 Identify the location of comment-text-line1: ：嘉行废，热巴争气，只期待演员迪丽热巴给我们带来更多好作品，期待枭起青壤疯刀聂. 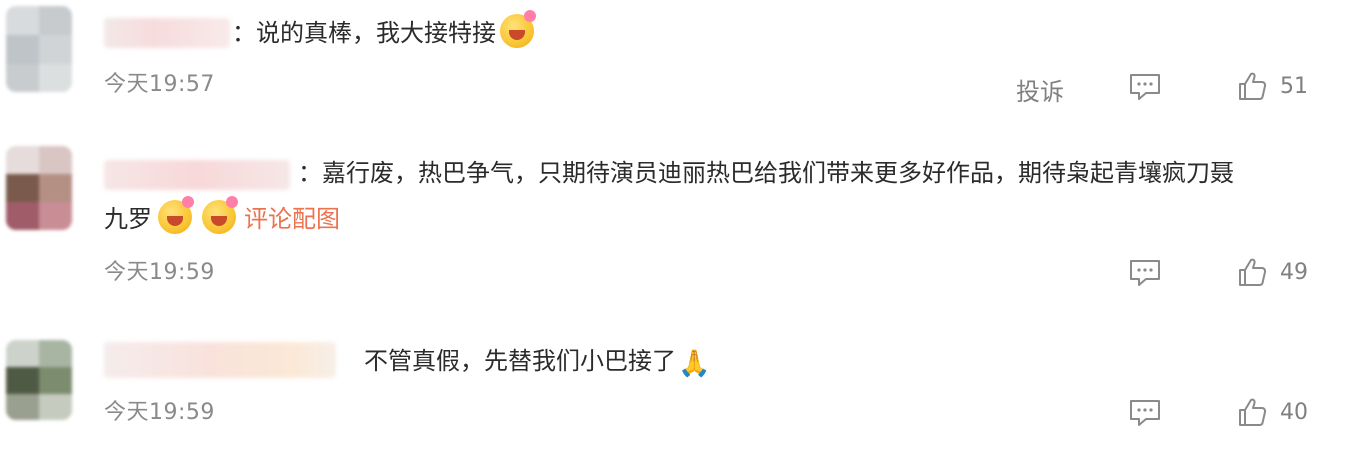
(766, 173).